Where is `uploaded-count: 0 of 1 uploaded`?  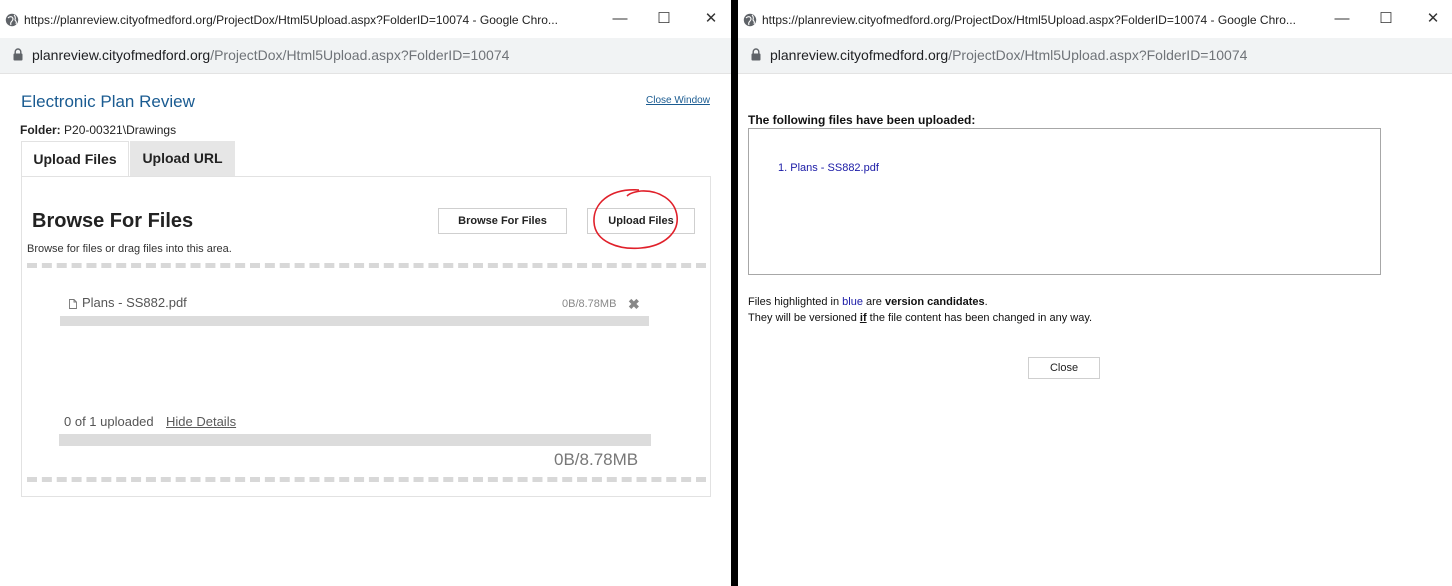 uploaded-count: 0 of 1 uploaded is located at coordinates (109, 421).